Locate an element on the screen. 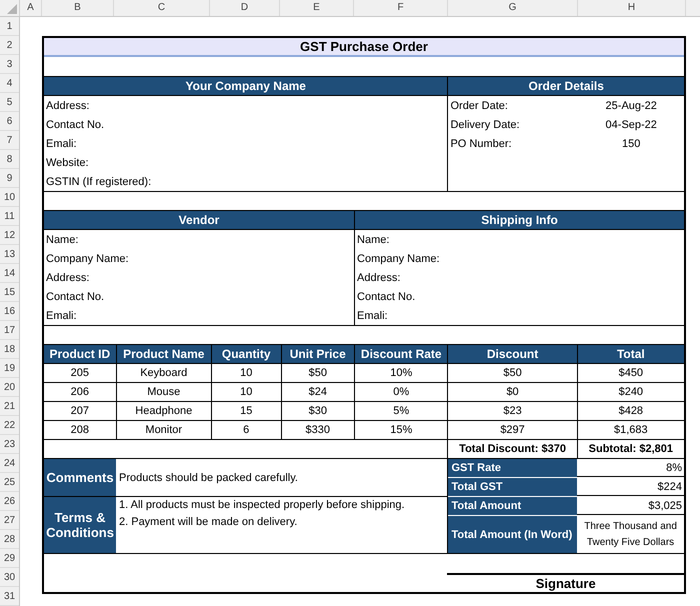  column-header: F is located at coordinates (401, 8).